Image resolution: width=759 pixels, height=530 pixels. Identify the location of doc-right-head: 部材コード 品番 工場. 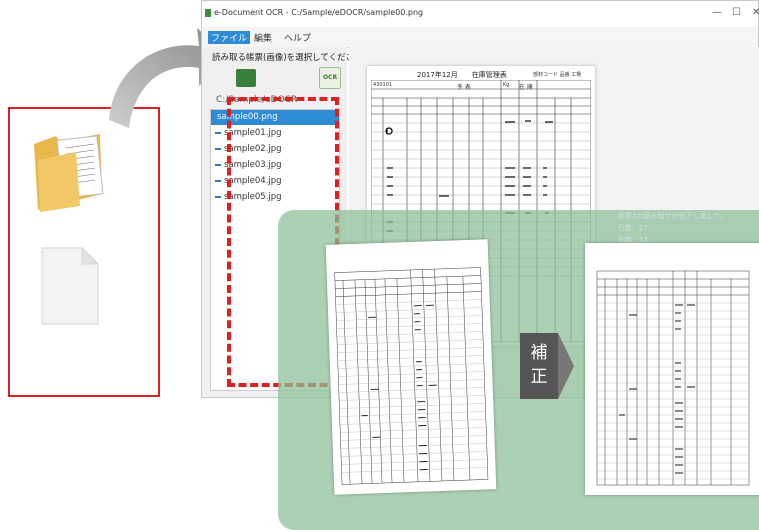
(557, 75).